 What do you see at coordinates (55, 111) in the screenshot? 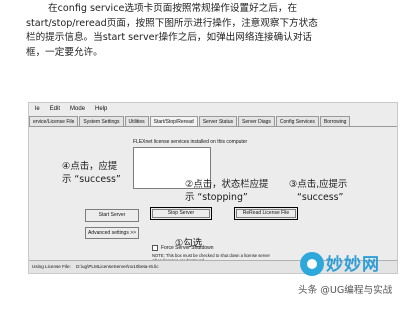
I see `menu-edit: Edit` at bounding box center [55, 111].